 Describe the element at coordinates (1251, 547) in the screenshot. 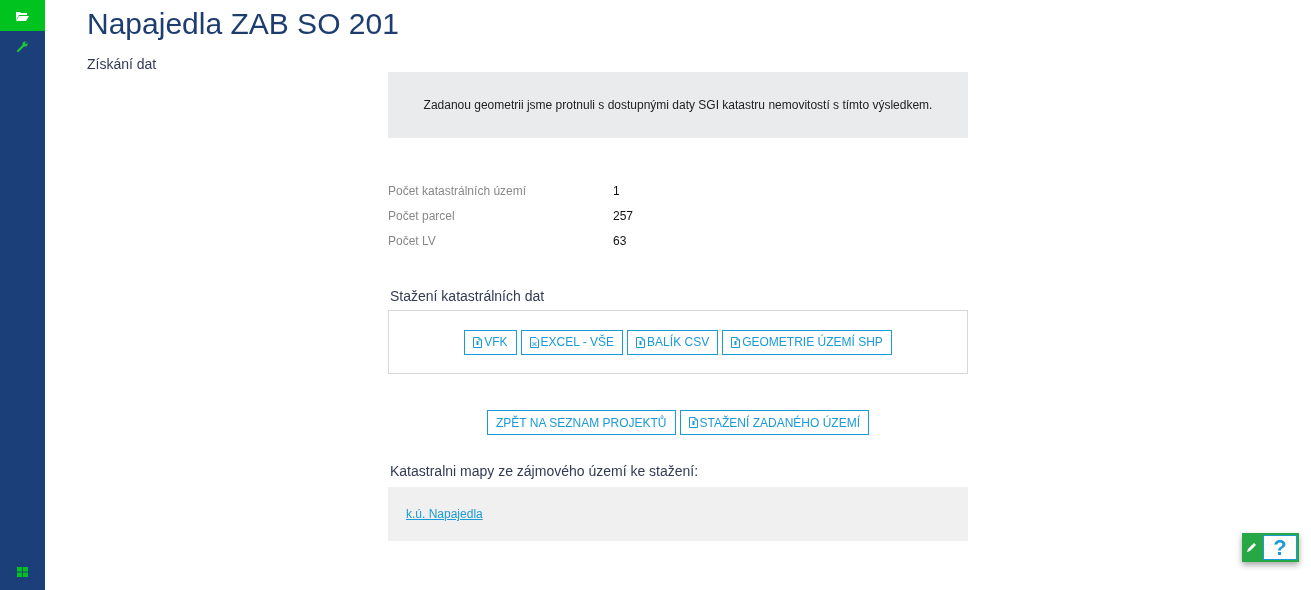

I see `pencil-icon` at that location.